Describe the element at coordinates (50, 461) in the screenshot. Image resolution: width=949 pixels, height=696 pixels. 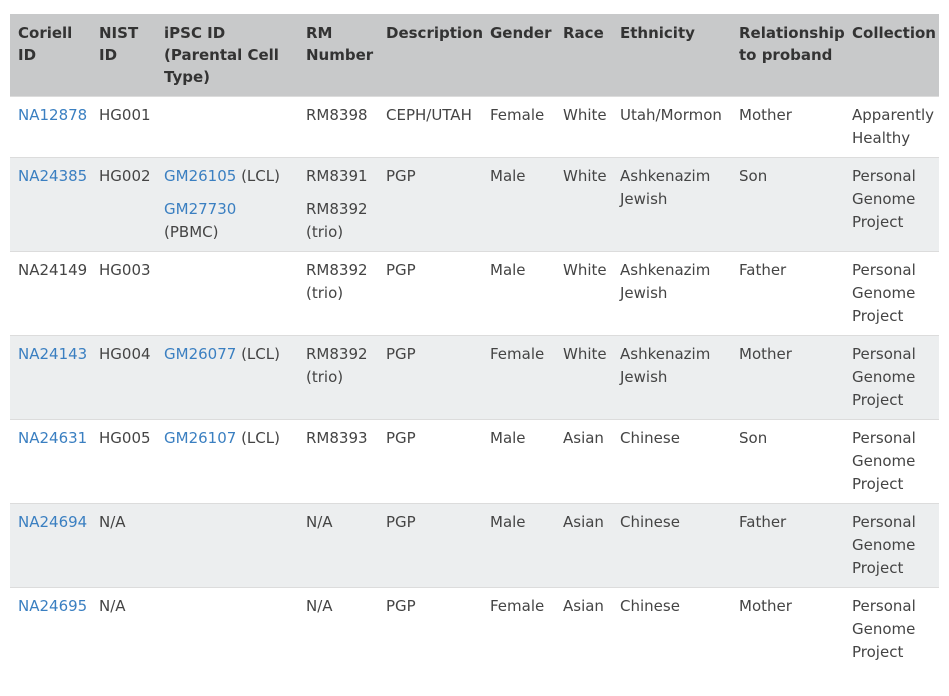
I see `cell-coriell-id: NA24631` at that location.